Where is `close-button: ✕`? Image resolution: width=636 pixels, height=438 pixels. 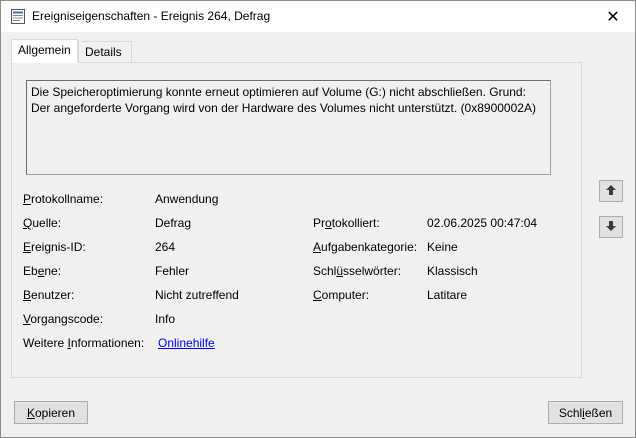 close-button: ✕ is located at coordinates (613, 16).